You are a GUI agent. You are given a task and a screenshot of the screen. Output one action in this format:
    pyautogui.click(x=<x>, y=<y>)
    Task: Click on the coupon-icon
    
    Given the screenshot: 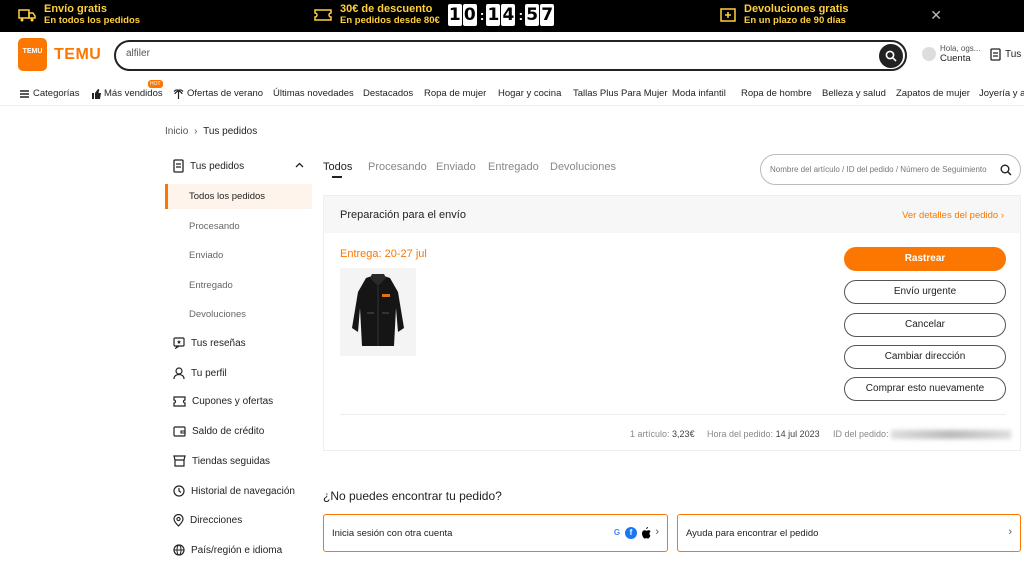 What is the action you would take?
    pyautogui.click(x=179, y=401)
    